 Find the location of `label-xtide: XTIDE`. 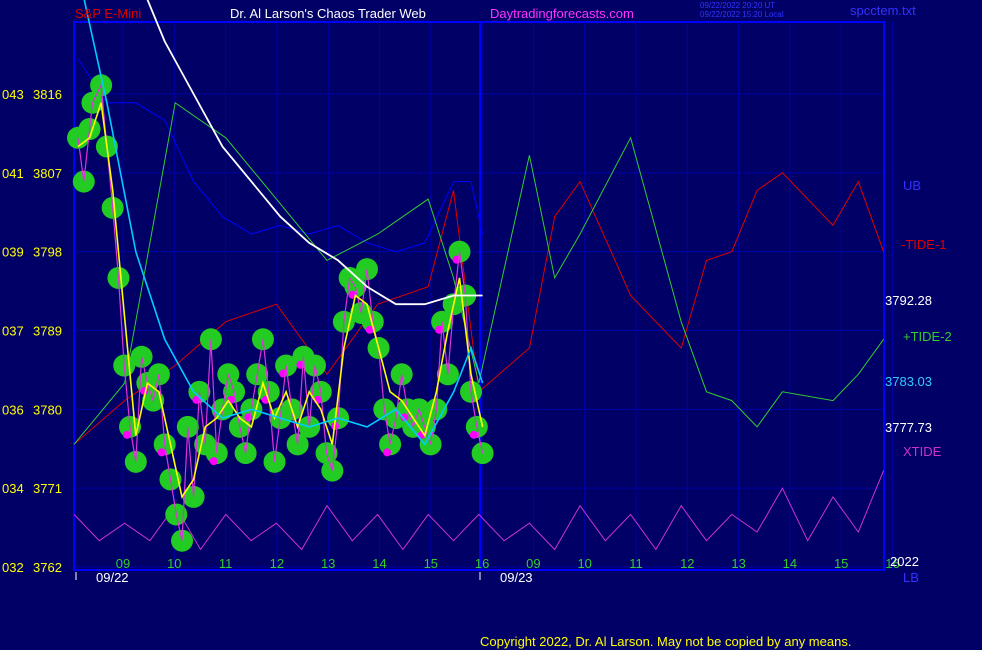

label-xtide: XTIDE is located at coordinates (922, 451).